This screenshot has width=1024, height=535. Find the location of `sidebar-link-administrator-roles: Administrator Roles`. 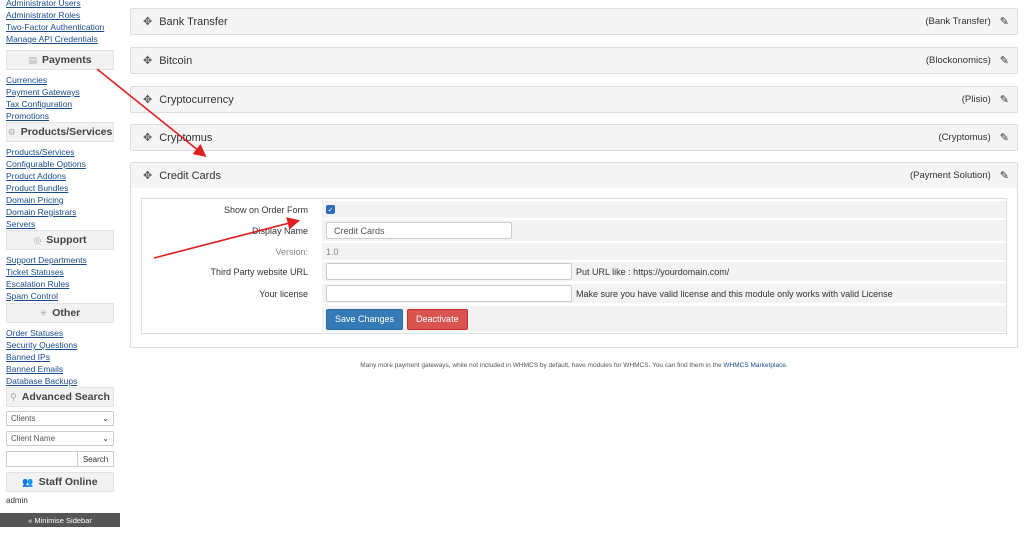

sidebar-link-administrator-roles: Administrator Roles is located at coordinates (60, 15).